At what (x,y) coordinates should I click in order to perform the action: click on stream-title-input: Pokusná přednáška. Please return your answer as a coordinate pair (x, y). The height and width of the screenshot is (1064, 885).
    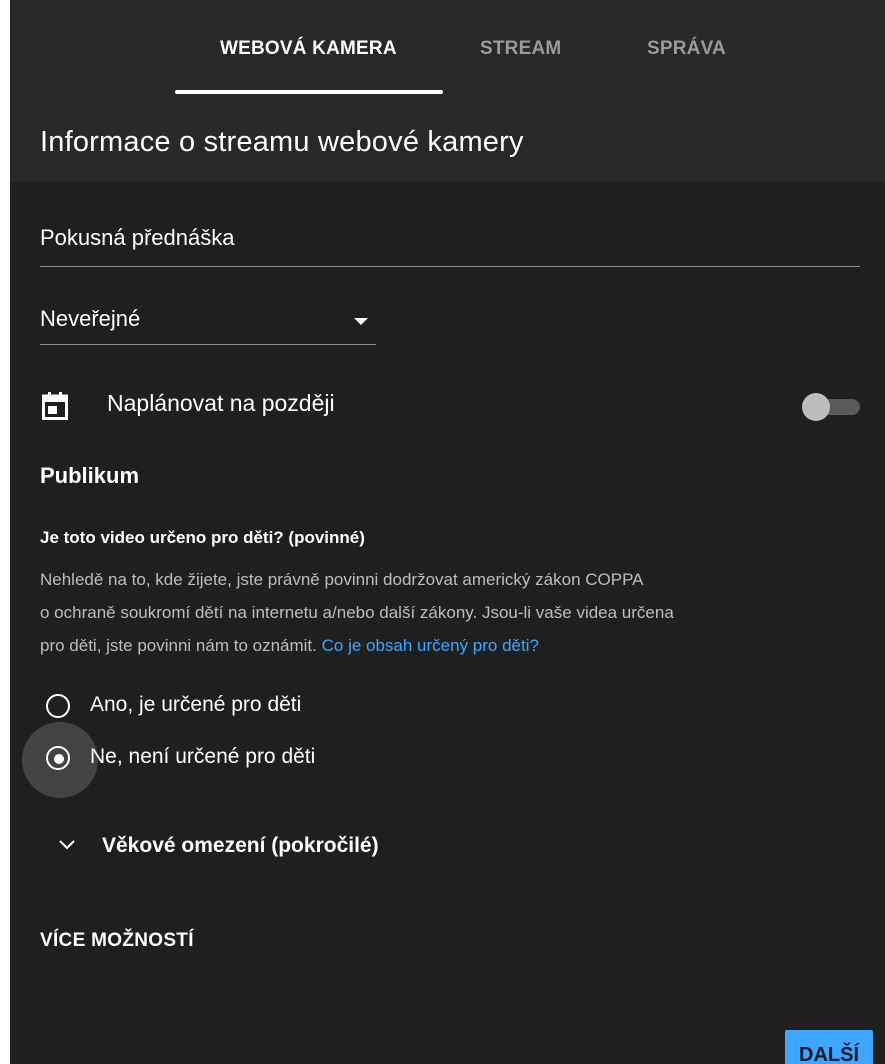
    Looking at the image, I should click on (450, 242).